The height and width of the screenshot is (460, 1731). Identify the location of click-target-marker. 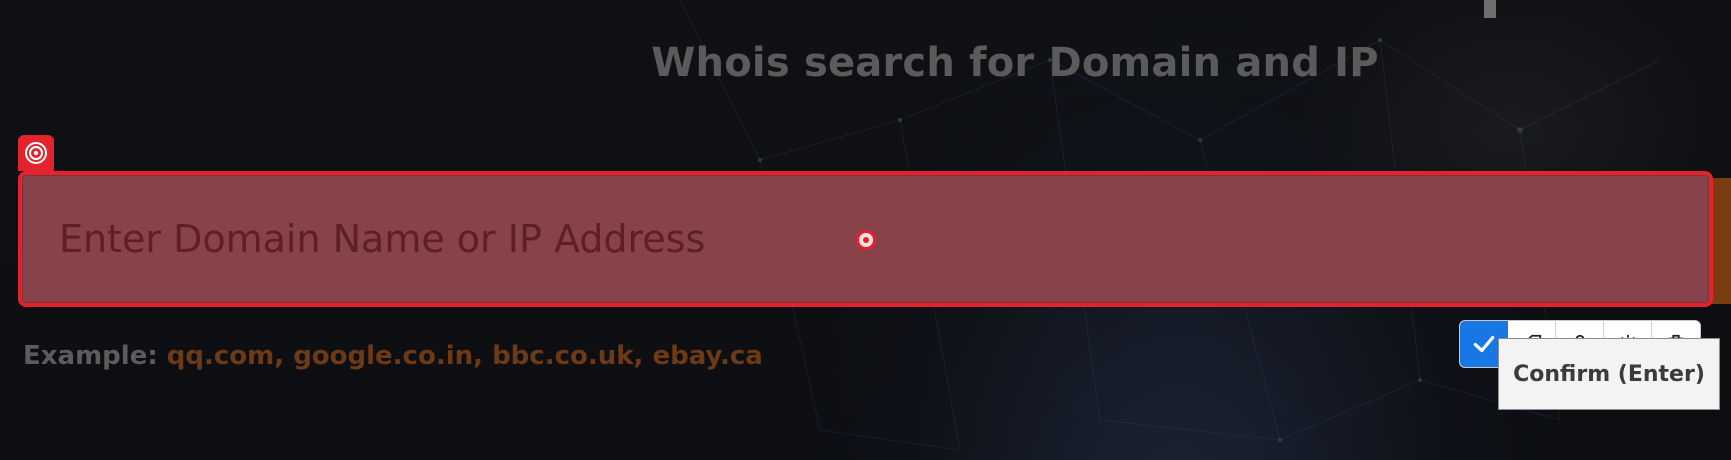
(866, 240).